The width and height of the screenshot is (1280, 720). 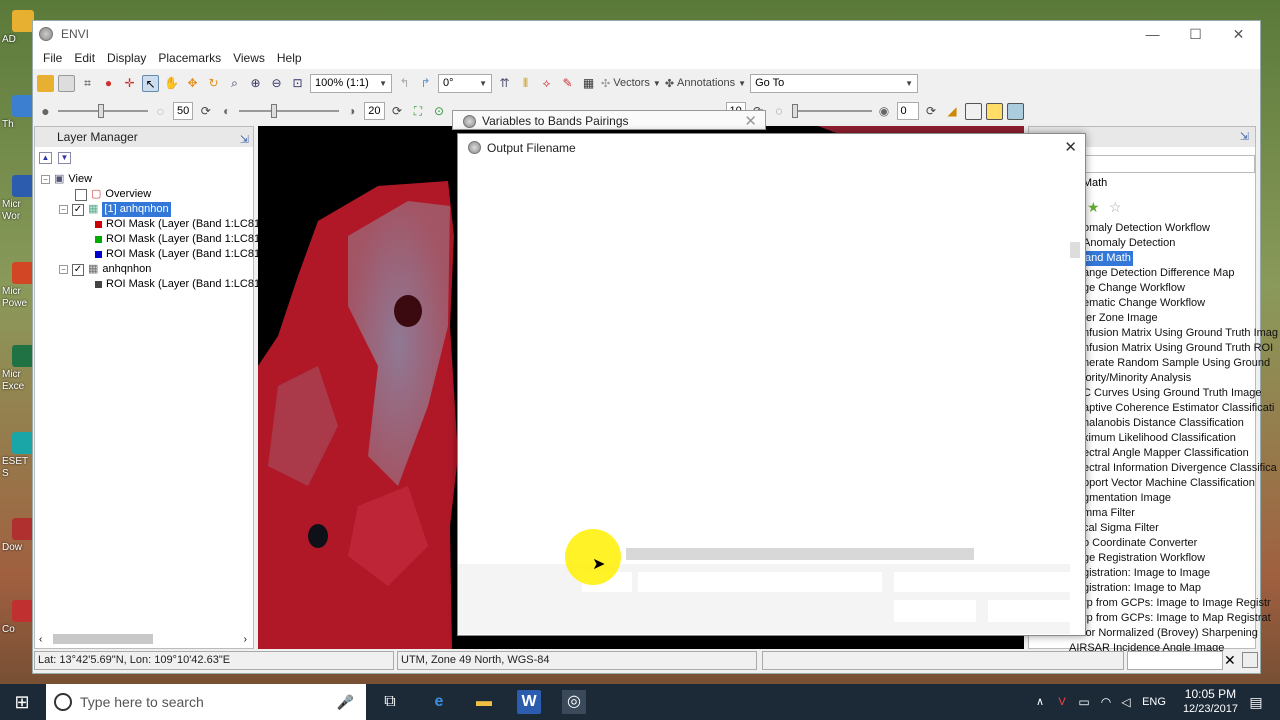 What do you see at coordinates (1126, 702) in the screenshot?
I see `volume-icon: ◁` at bounding box center [1126, 702].